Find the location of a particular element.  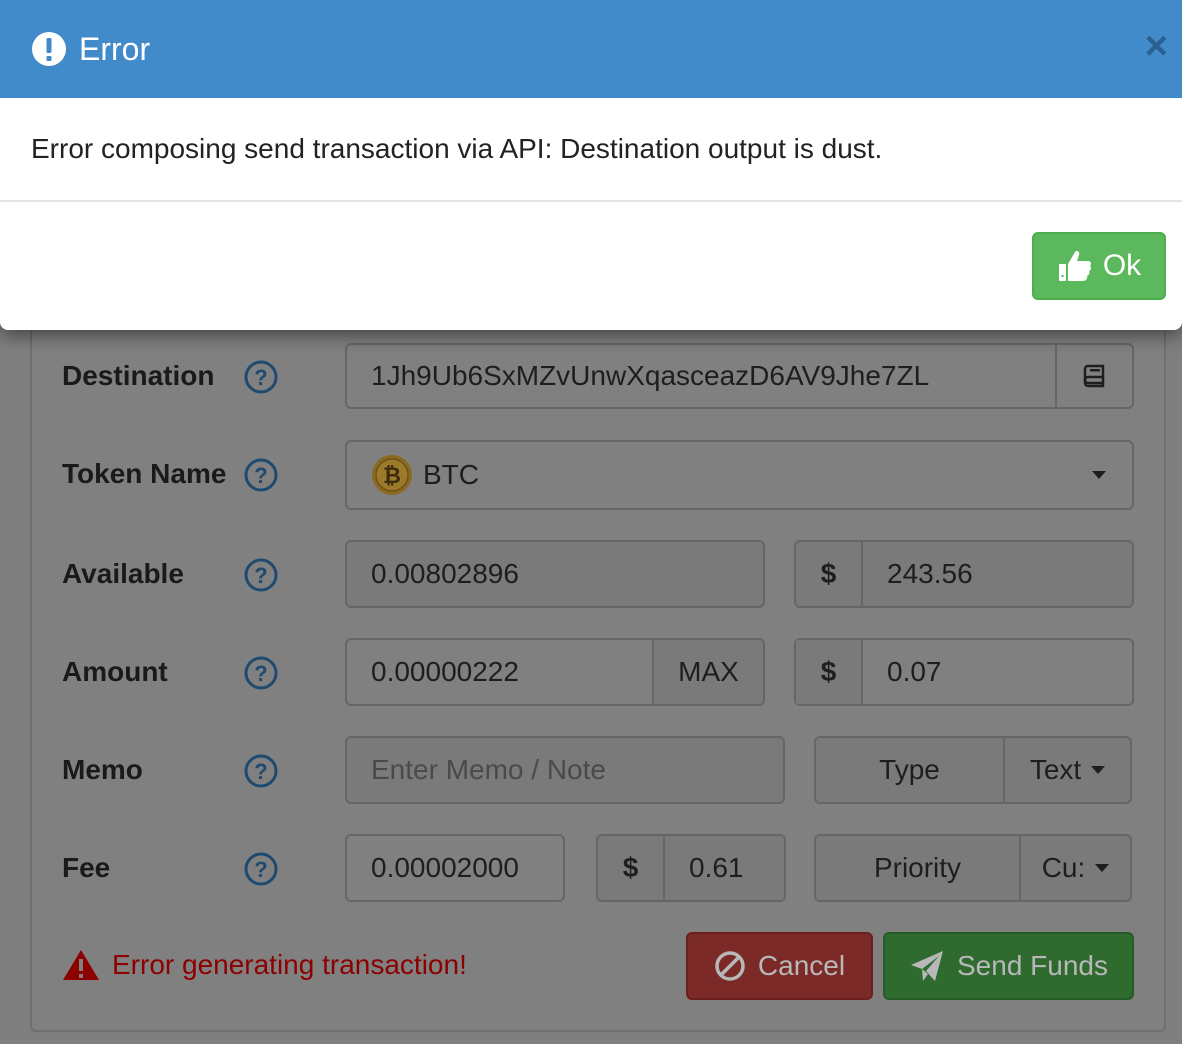

memo-type-value: Text is located at coordinates (1055, 769).